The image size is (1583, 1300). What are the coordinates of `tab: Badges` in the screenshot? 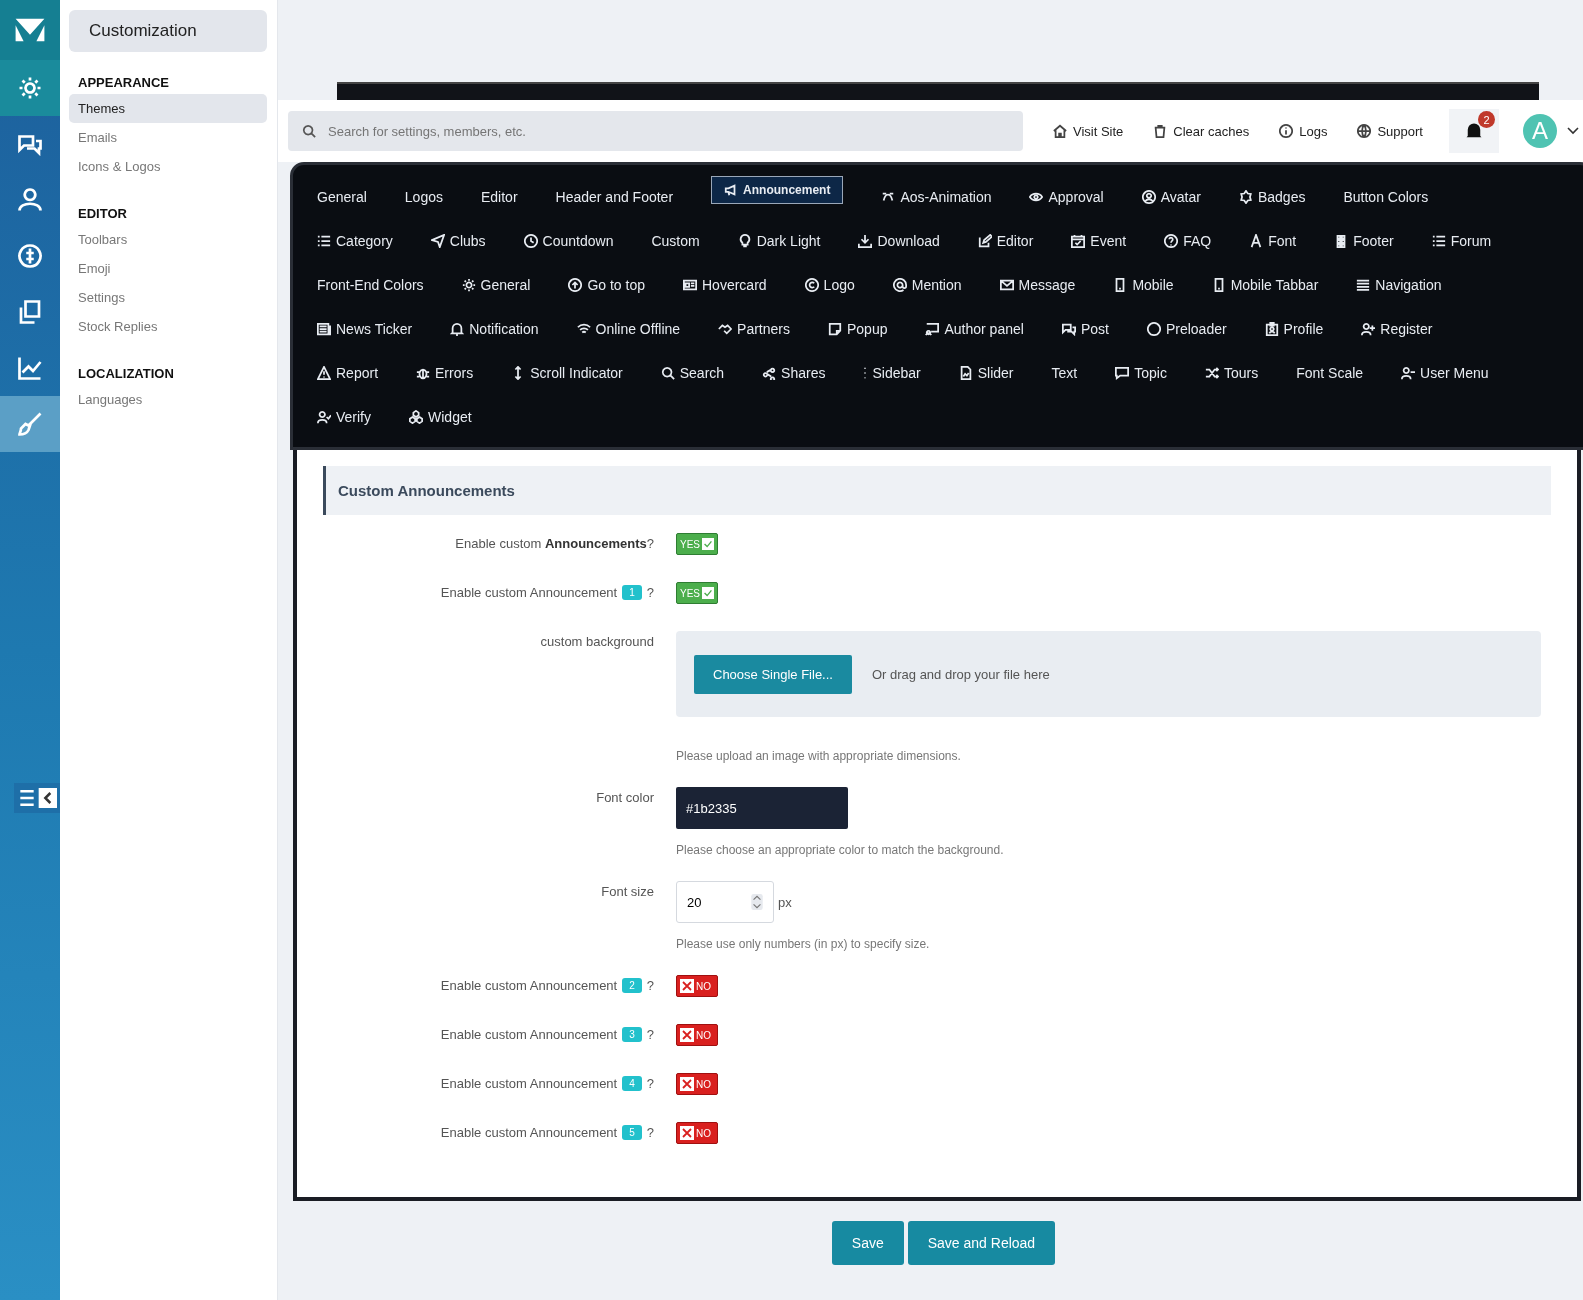 It's located at (1272, 197).